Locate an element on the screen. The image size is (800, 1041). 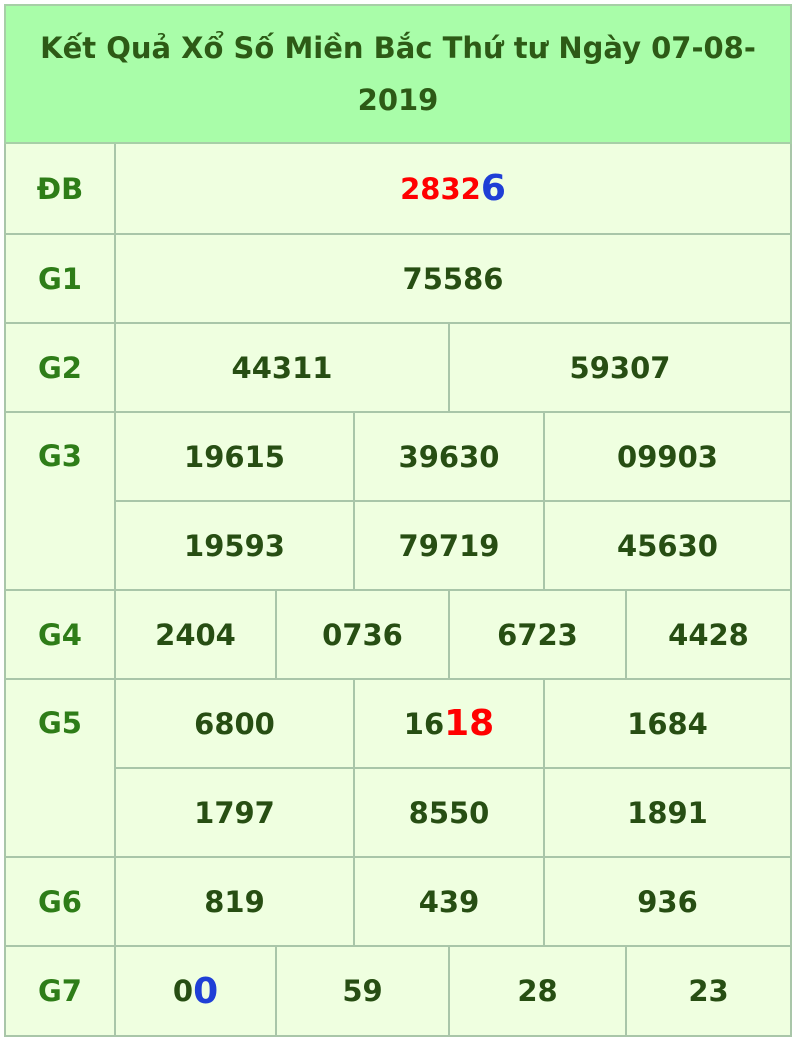
third-prize-number: 45630 is located at coordinates (668, 546).